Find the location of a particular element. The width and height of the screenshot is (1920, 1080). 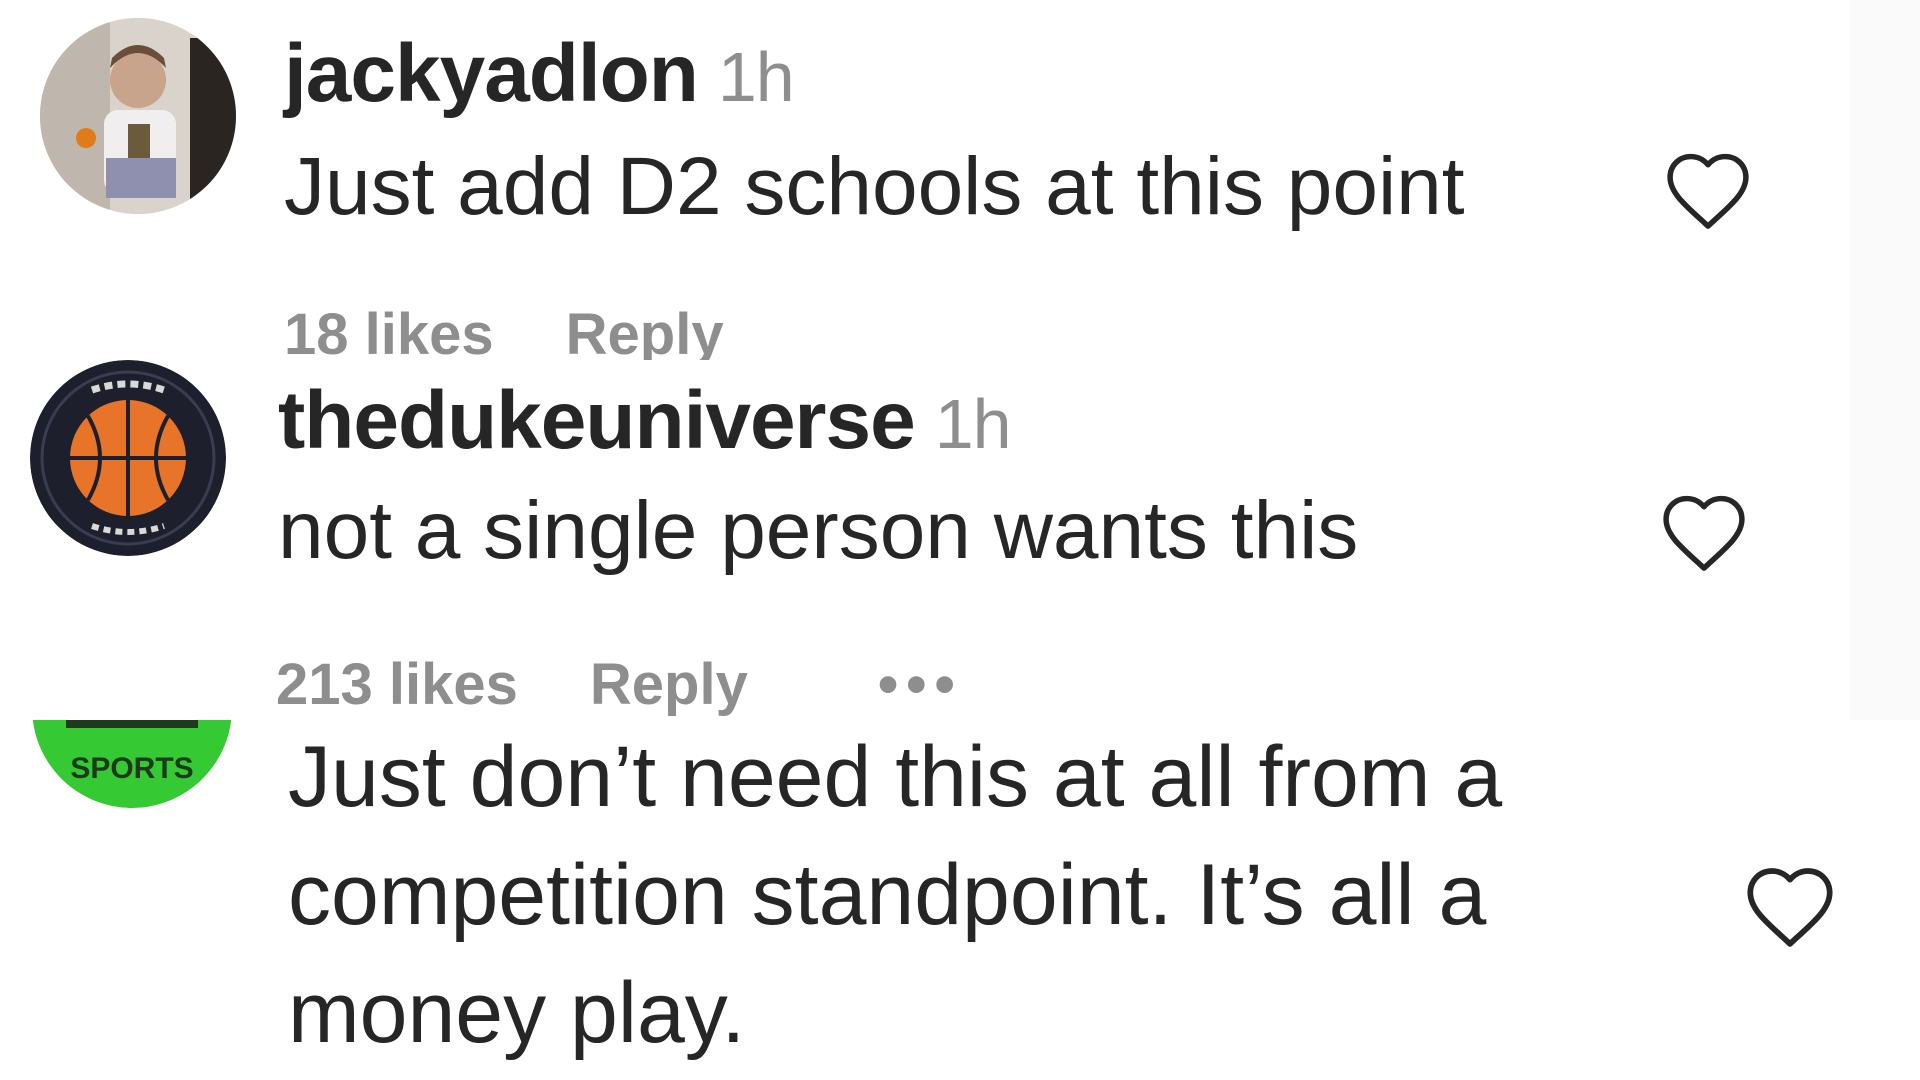

comment-username: jackyadlon 1h is located at coordinates (539, 74).